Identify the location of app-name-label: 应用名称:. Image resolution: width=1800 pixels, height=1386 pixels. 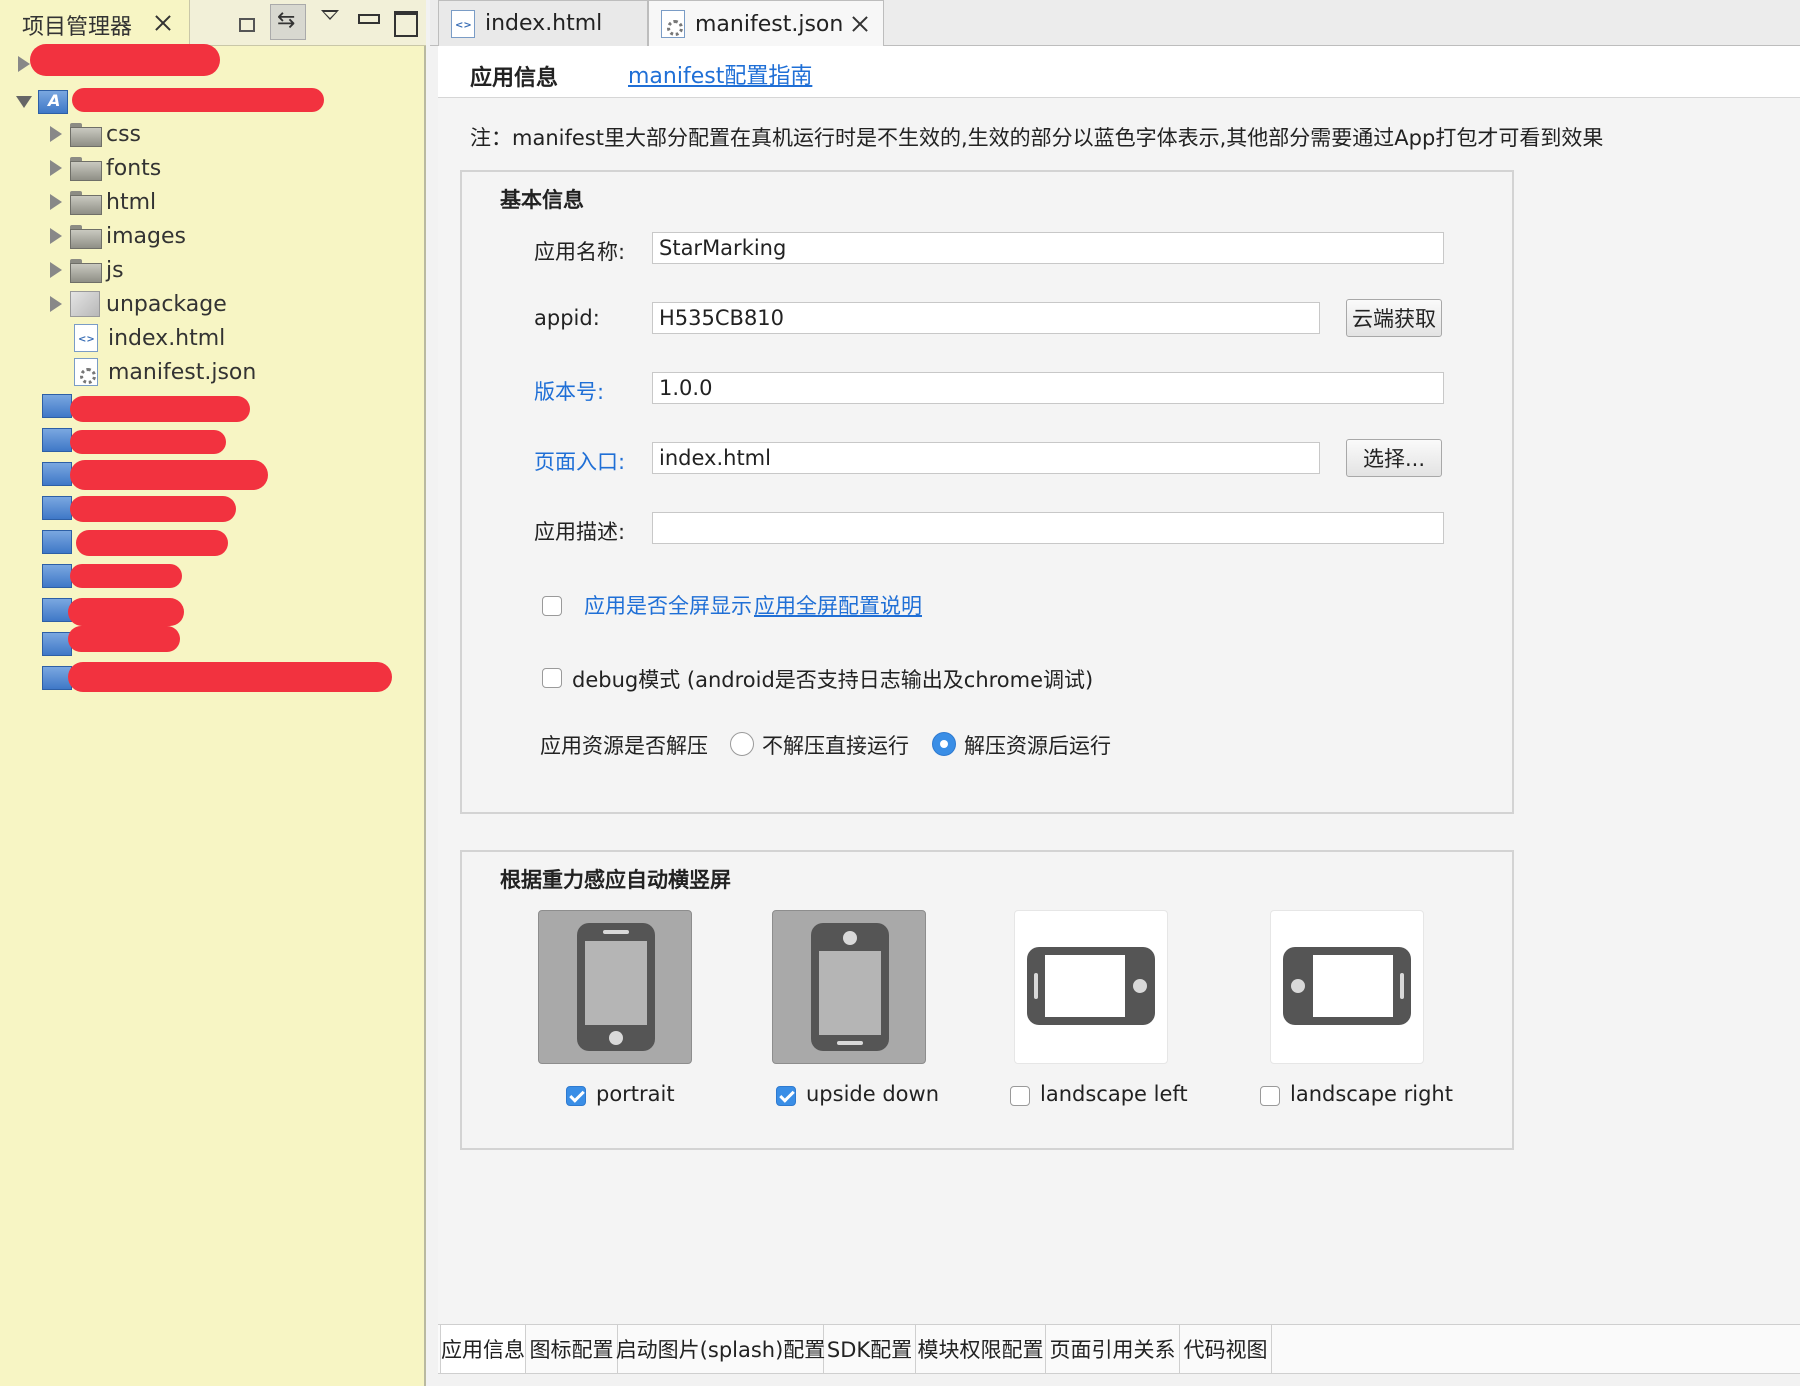
(580, 252).